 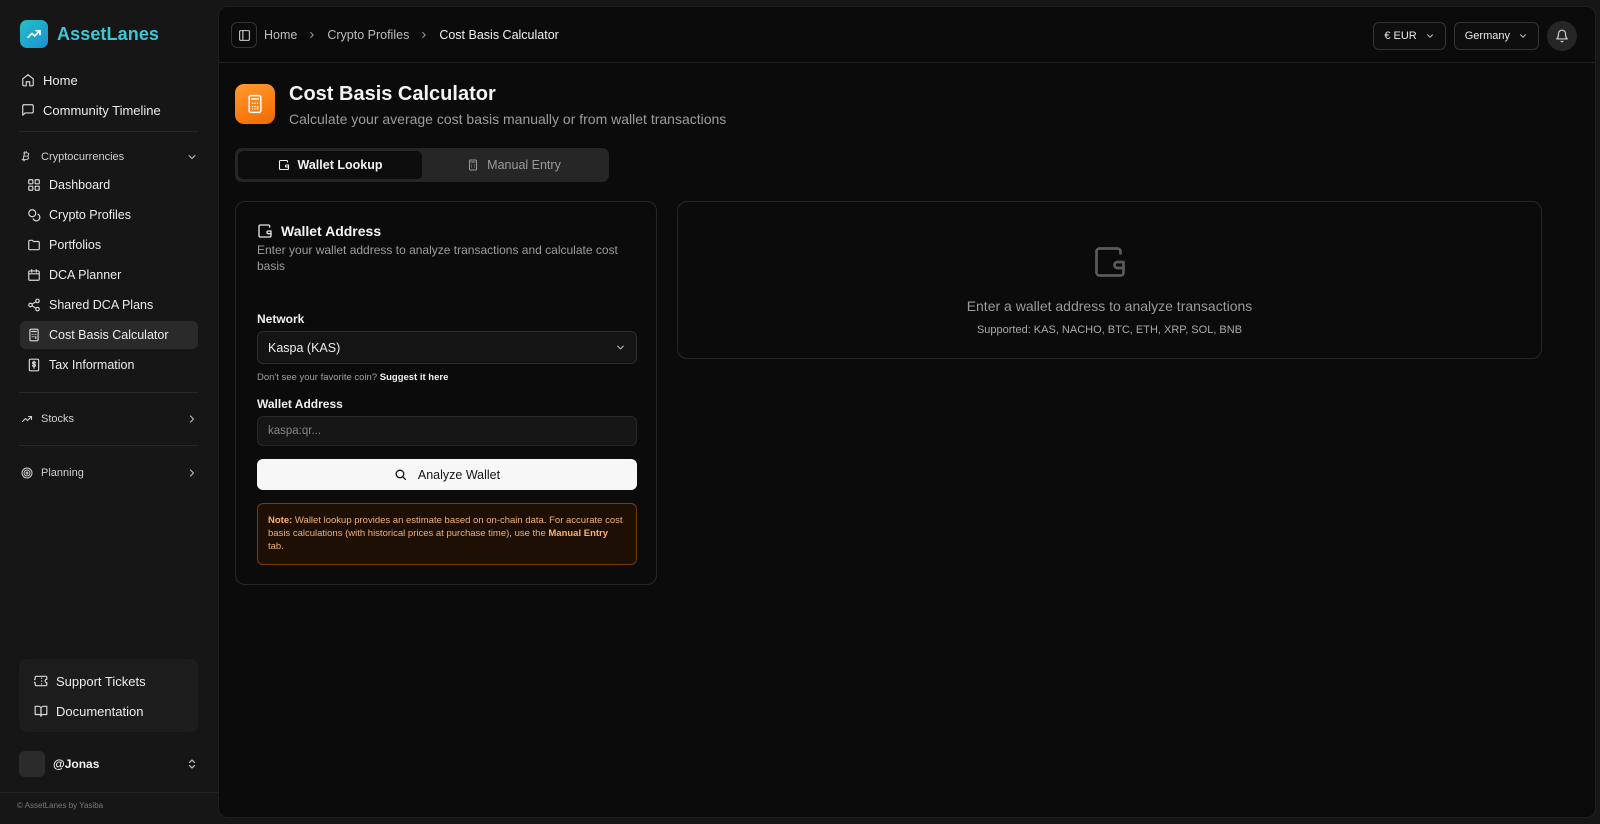 I want to click on ticket-icon, so click(x=41, y=681).